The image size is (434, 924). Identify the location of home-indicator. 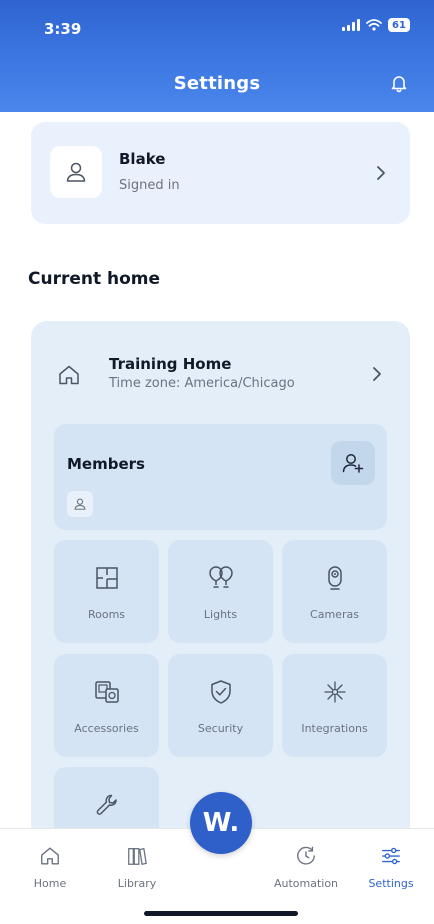
(221, 913).